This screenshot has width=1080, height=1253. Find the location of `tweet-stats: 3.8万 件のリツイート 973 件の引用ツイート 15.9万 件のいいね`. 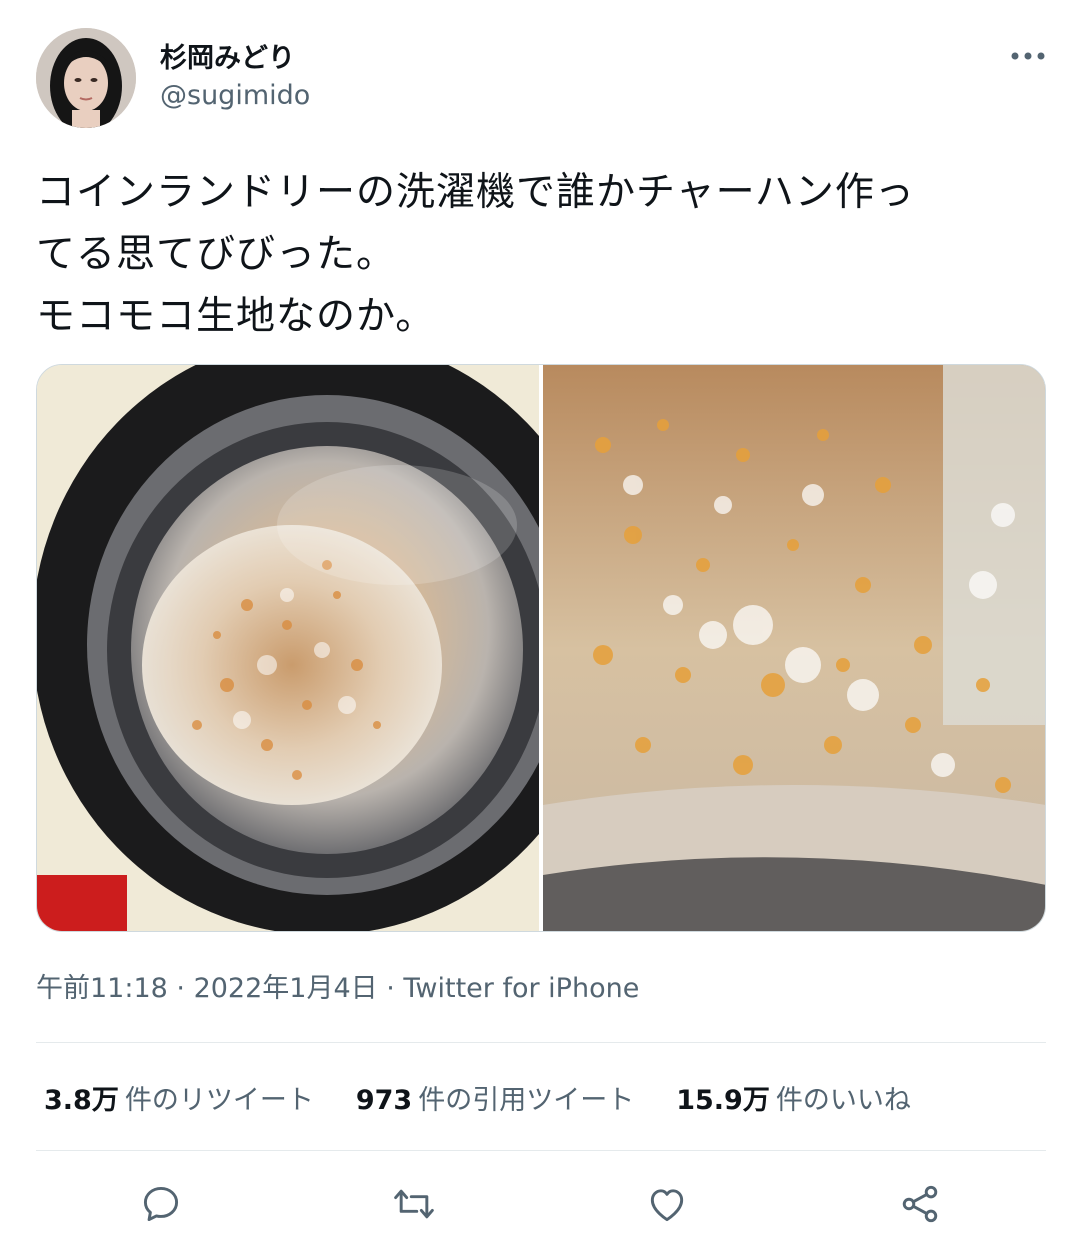

tweet-stats: 3.8万 件のリツイート 973 件の引用ツイート 15.9万 件のいいね is located at coordinates (477, 1097).